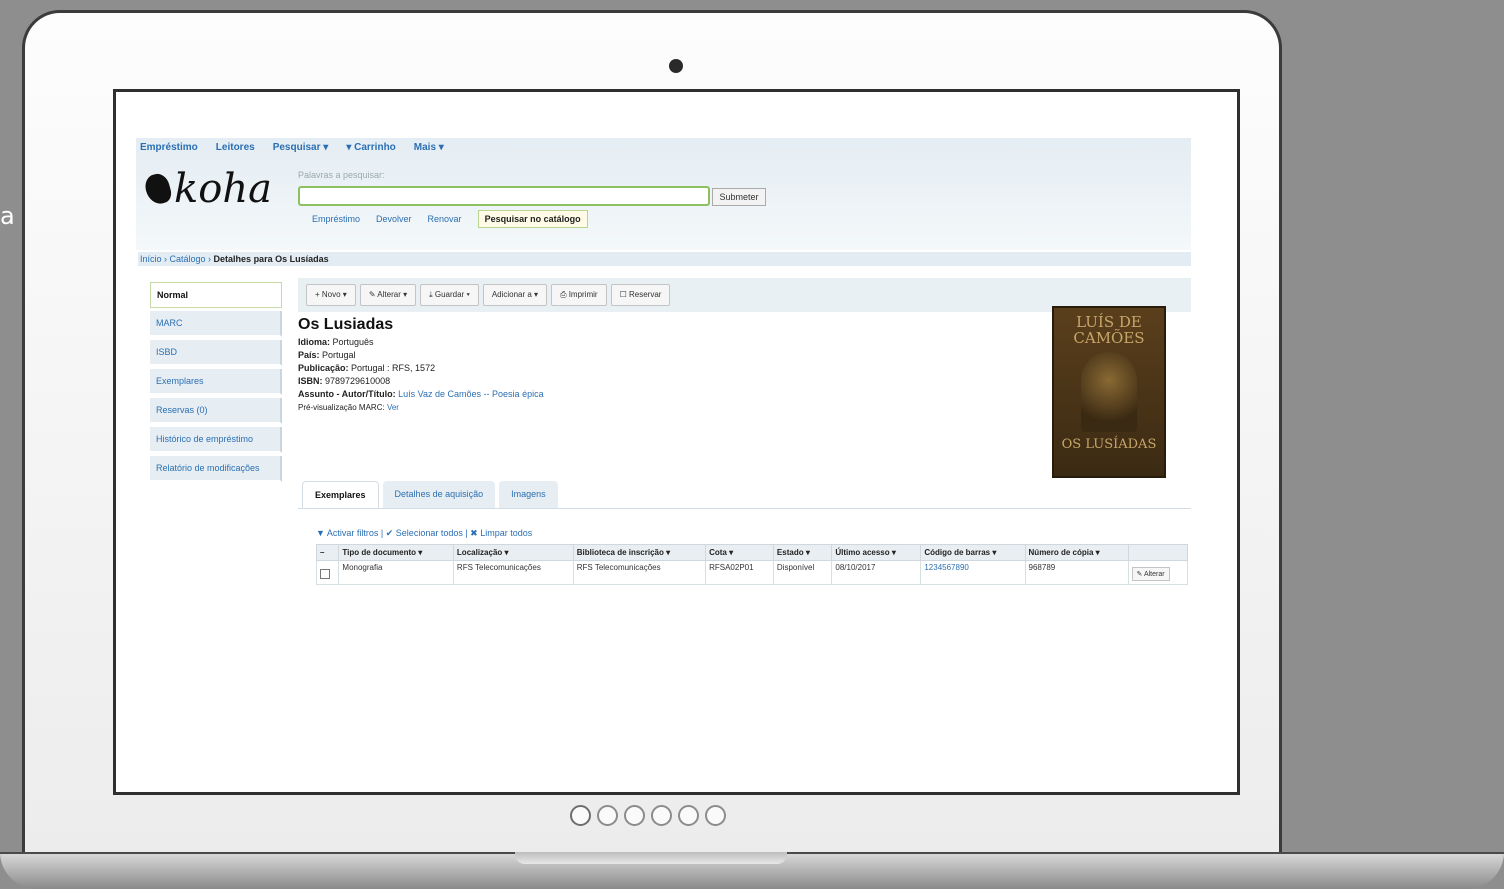 The width and height of the screenshot is (1504, 889). What do you see at coordinates (331, 295) in the screenshot?
I see `new-button: + Novo ▾` at bounding box center [331, 295].